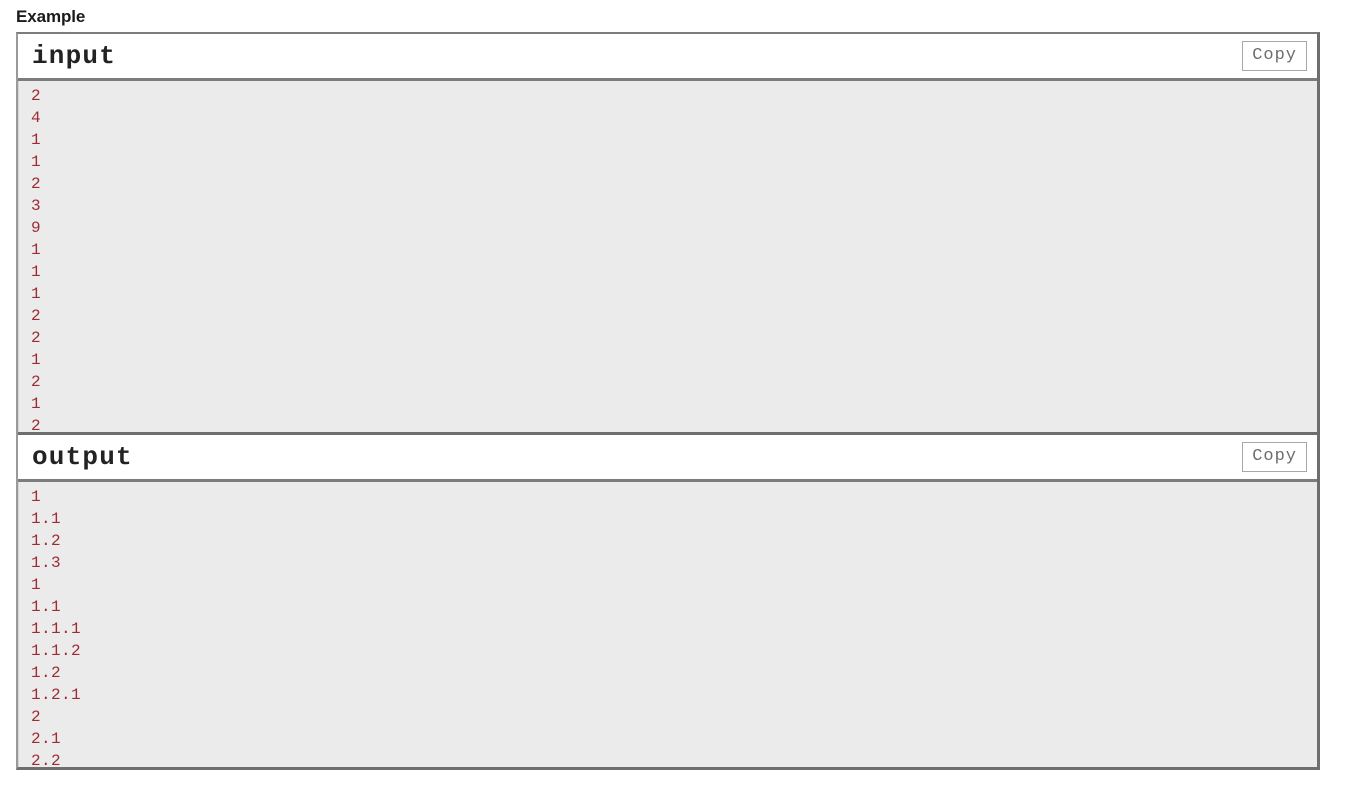 Image resolution: width=1346 pixels, height=808 pixels. Describe the element at coordinates (36, 228) in the screenshot. I see `data-line: 9` at that location.